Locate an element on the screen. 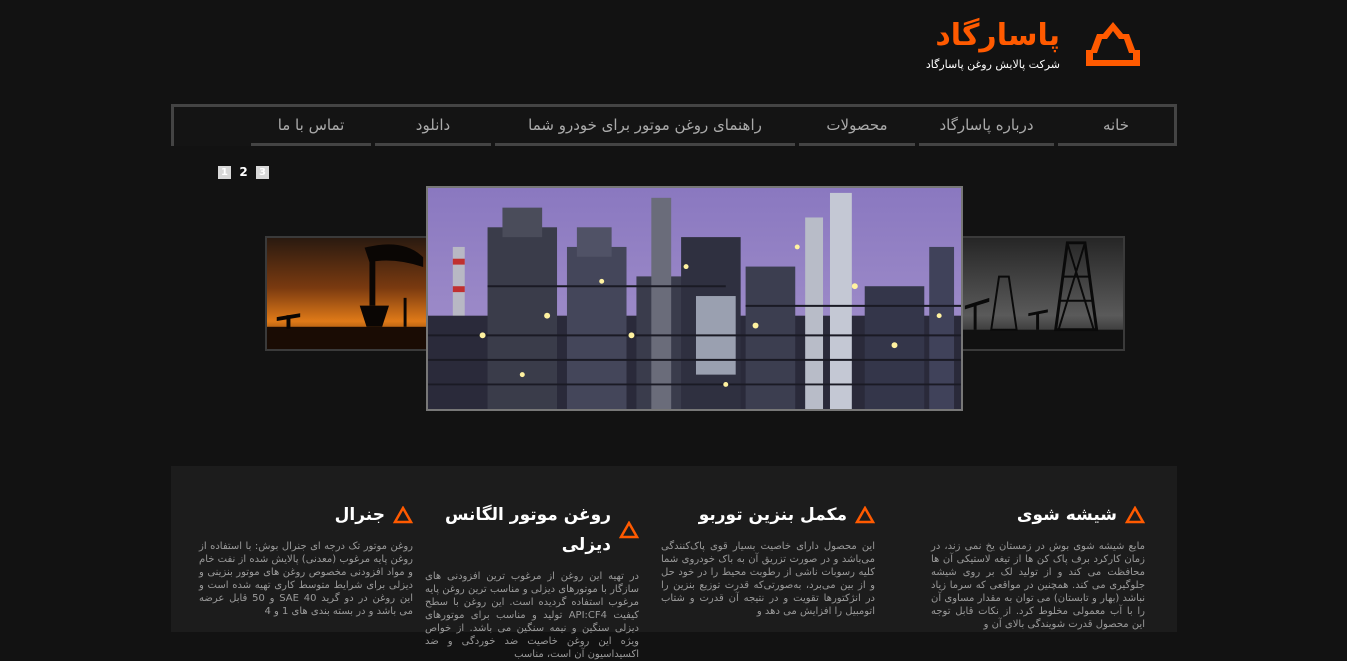 This screenshot has height=661, width=1347. slide-right is located at coordinates (1041, 293).